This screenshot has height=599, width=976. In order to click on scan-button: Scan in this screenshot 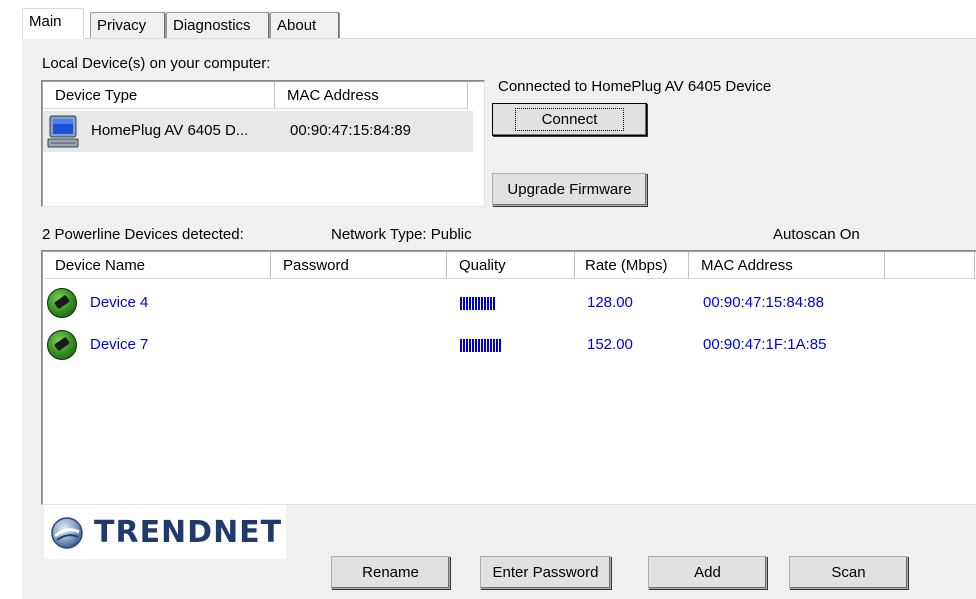, I will do `click(848, 572)`.